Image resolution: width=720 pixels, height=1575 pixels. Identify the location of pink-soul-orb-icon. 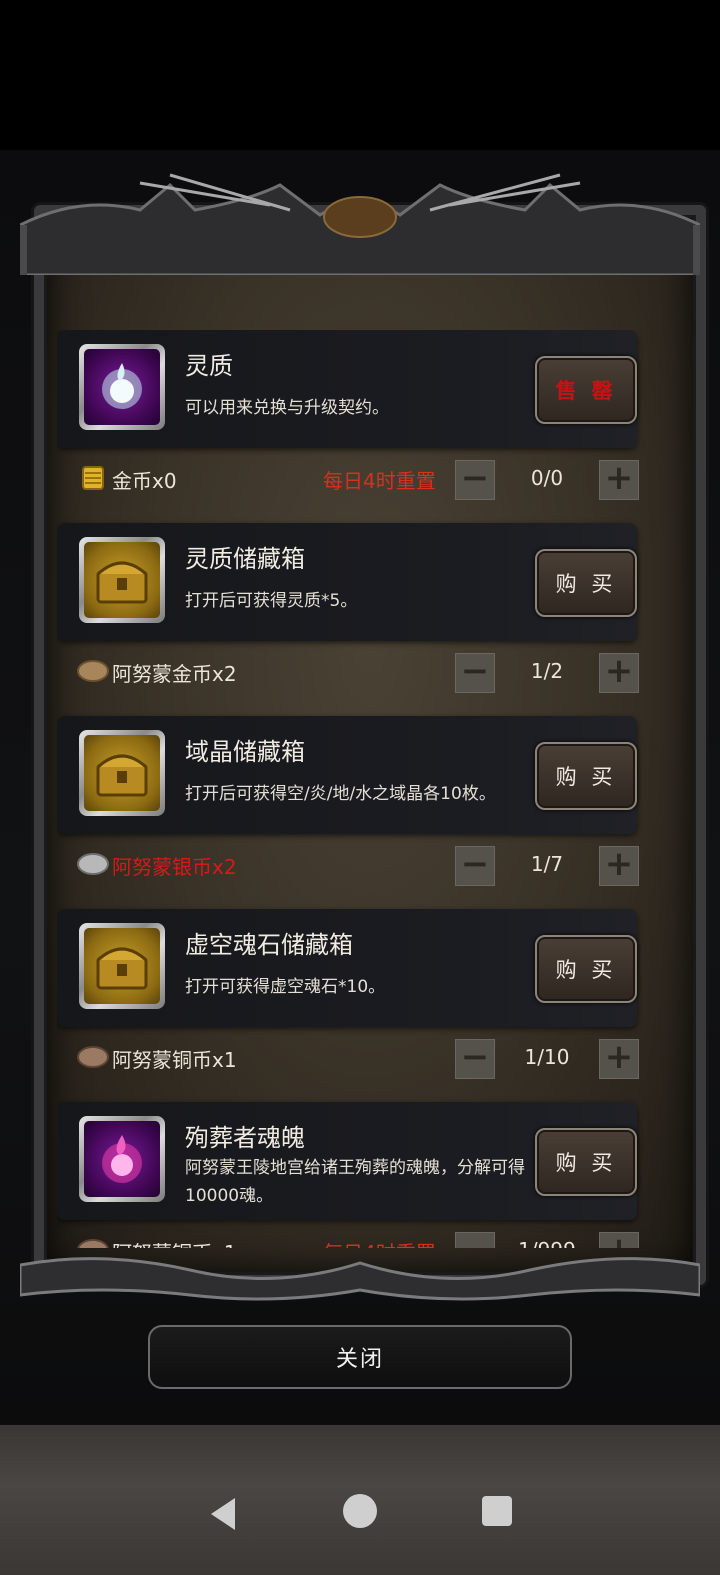
(122, 1159).